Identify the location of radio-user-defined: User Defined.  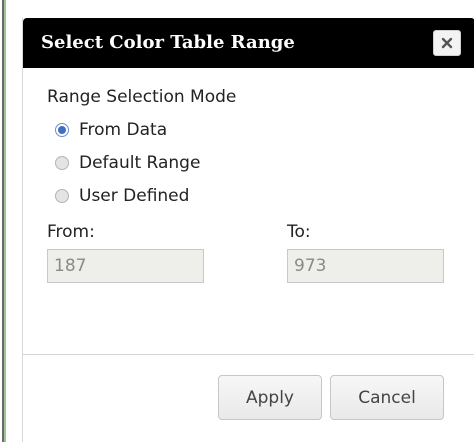
(122, 196).